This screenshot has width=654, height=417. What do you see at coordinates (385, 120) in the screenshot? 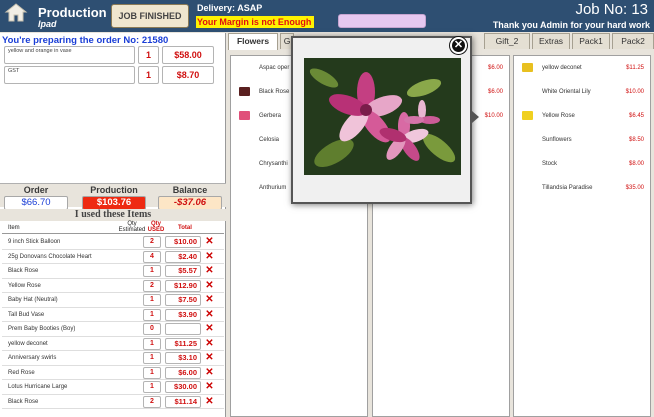
I see `image-preview-popup: ✕` at bounding box center [385, 120].